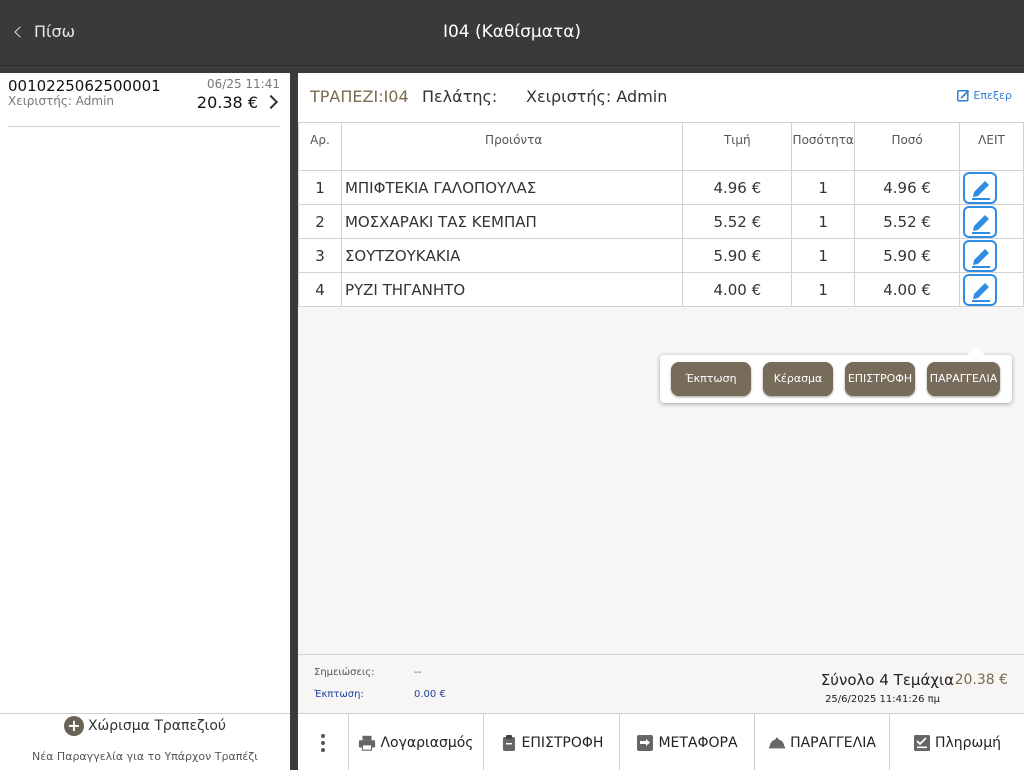 This screenshot has height=770, width=1024. Describe the element at coordinates (737, 146) in the screenshot. I see `col-price-header: Τιμή` at that location.